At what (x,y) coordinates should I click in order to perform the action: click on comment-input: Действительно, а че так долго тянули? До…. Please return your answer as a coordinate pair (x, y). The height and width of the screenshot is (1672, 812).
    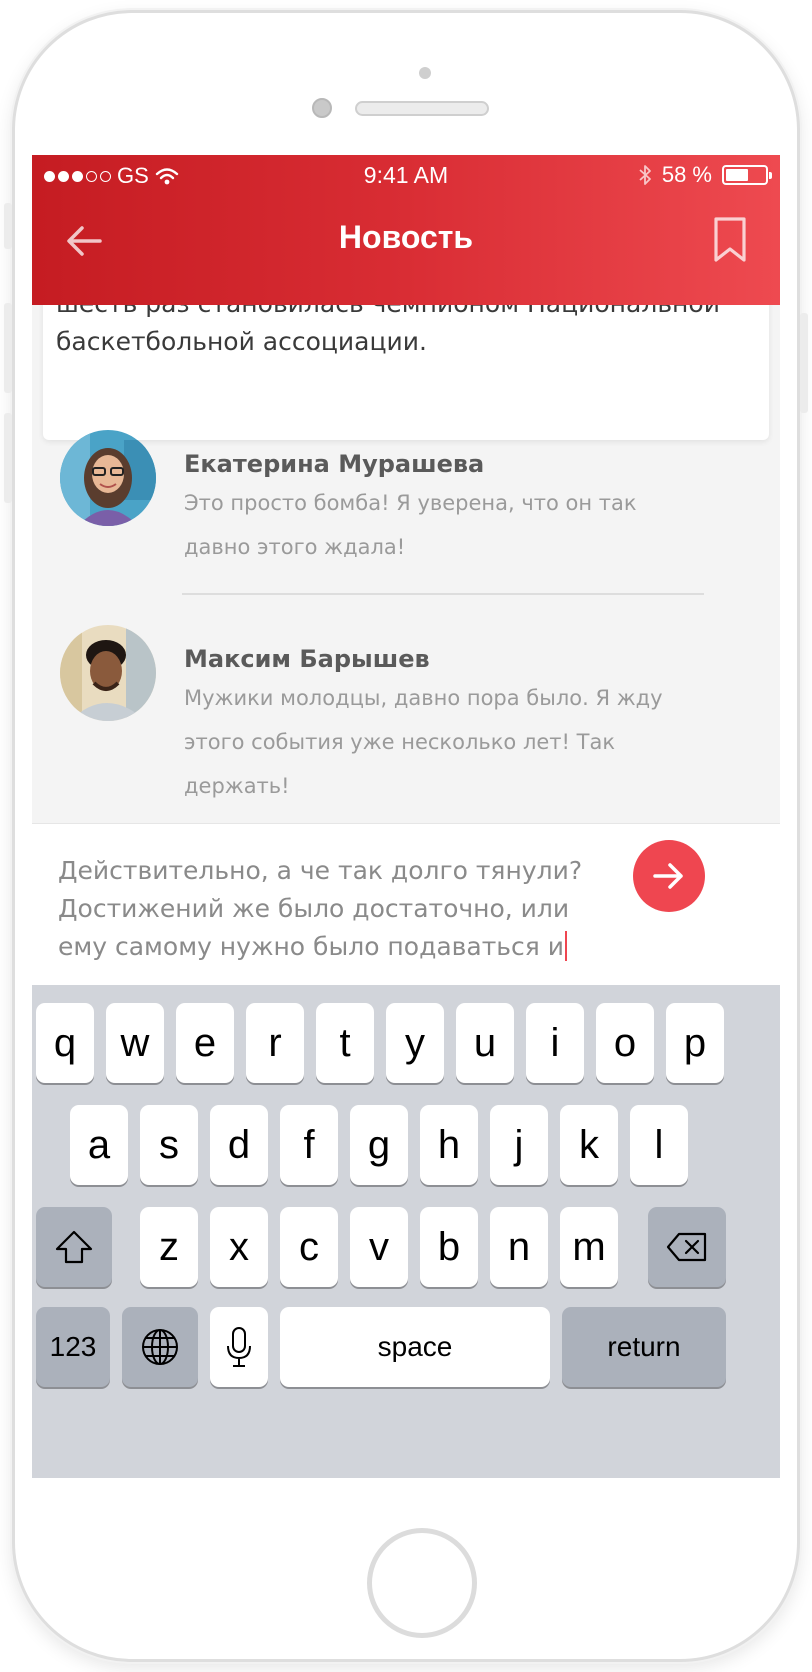
    Looking at the image, I should click on (338, 909).